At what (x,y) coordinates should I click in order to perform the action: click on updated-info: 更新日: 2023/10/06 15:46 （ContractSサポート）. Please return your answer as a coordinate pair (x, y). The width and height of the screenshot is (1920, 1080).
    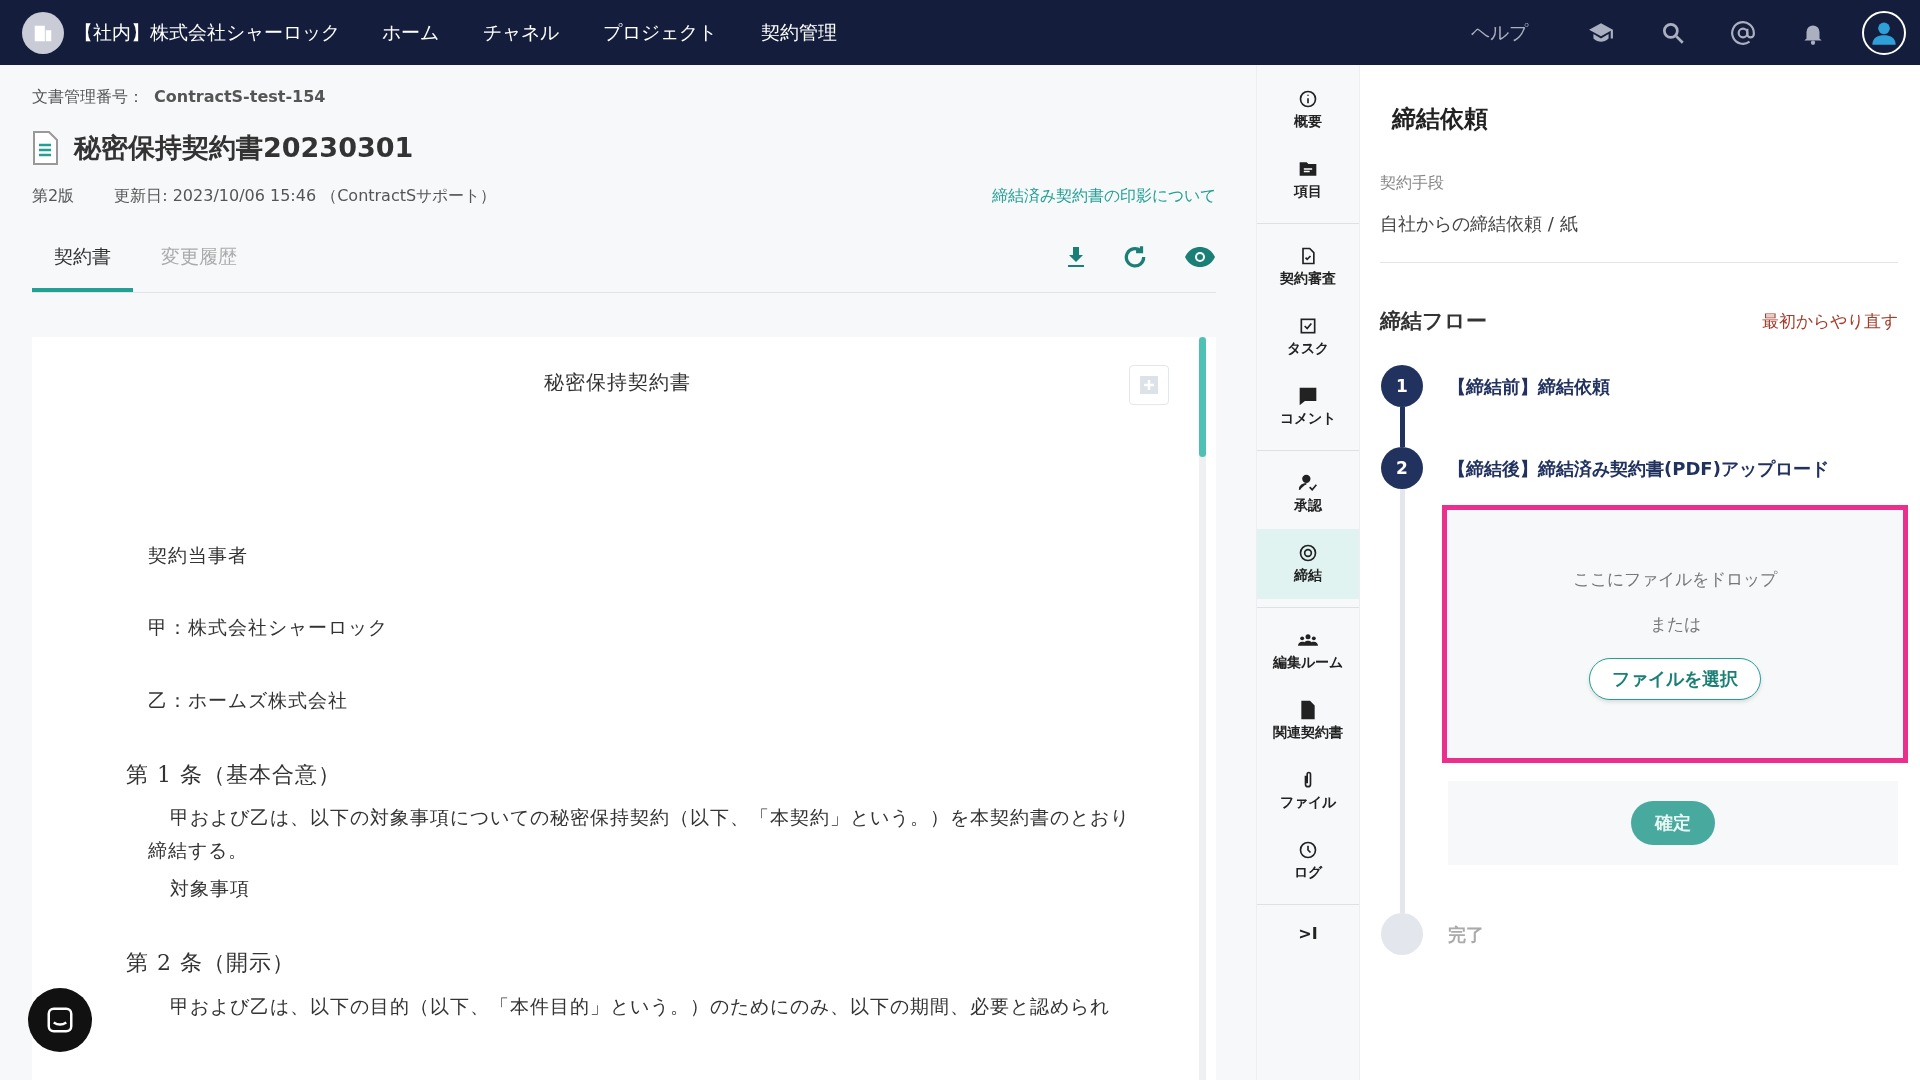
    Looking at the image, I should click on (305, 196).